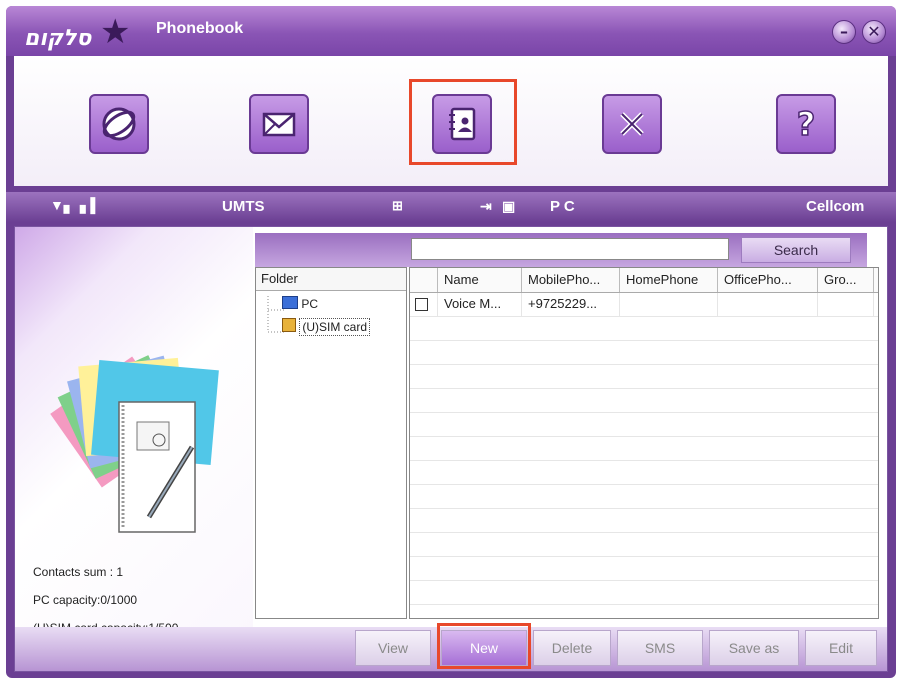 The image size is (904, 683). Describe the element at coordinates (660, 648) in the screenshot. I see `sms-action-button: SMS` at that location.